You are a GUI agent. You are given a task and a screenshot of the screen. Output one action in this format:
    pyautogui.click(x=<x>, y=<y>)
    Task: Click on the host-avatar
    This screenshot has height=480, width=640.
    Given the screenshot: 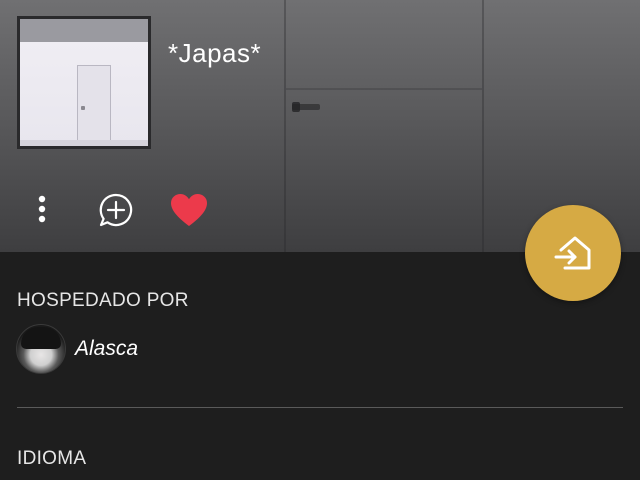 What is the action you would take?
    pyautogui.click(x=41, y=349)
    